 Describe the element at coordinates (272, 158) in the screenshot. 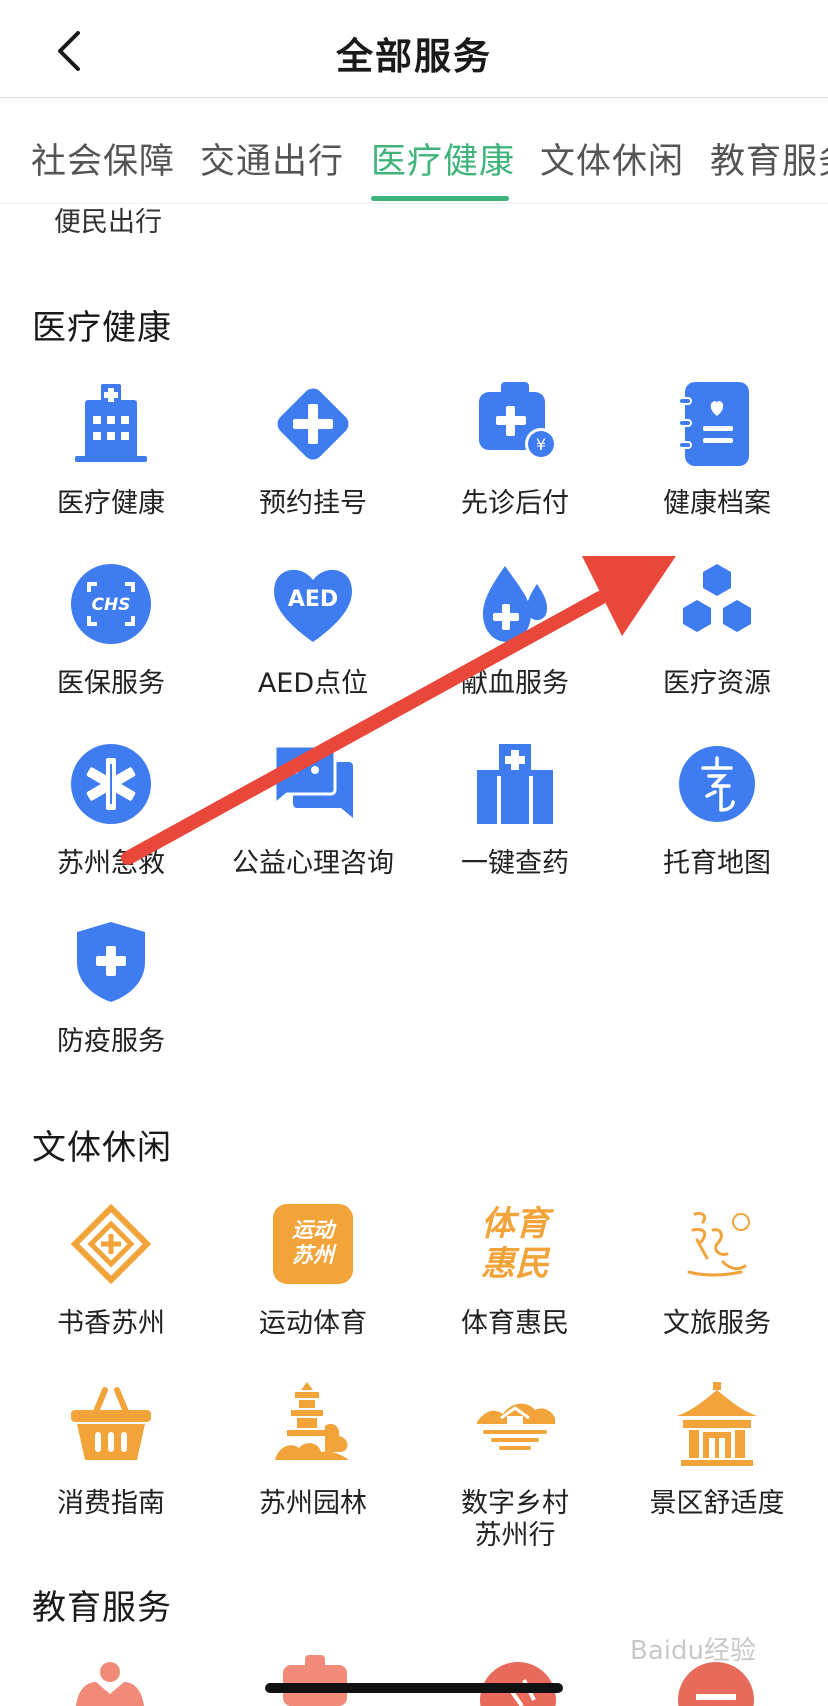

I see `tab-transport: 交通出行` at that location.